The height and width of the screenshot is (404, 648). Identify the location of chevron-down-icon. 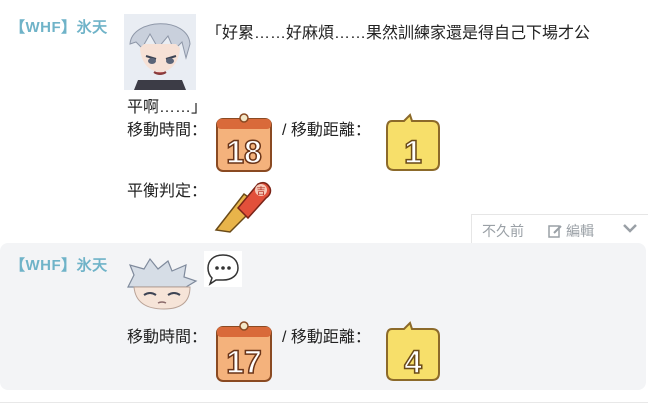
(630, 229).